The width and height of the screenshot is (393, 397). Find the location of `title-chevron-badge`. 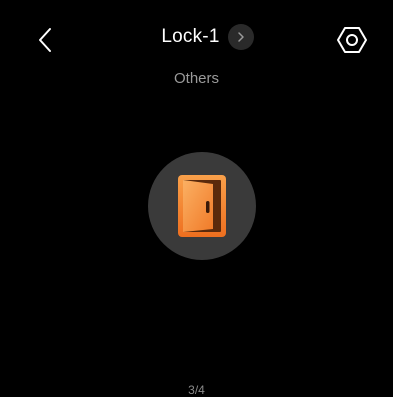

title-chevron-badge is located at coordinates (240, 37).